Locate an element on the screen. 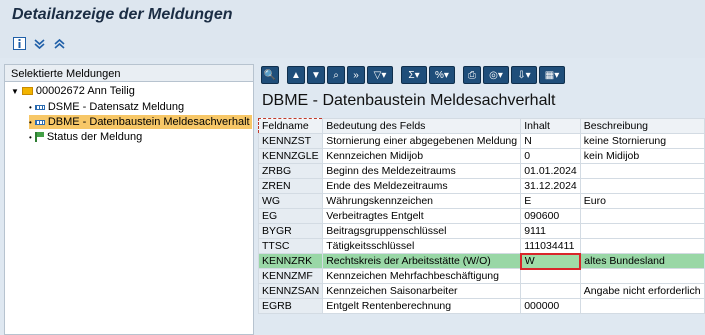 The height and width of the screenshot is (335, 705). cell-bedeutung: Beginn des Meldezeitraums is located at coordinates (422, 171).